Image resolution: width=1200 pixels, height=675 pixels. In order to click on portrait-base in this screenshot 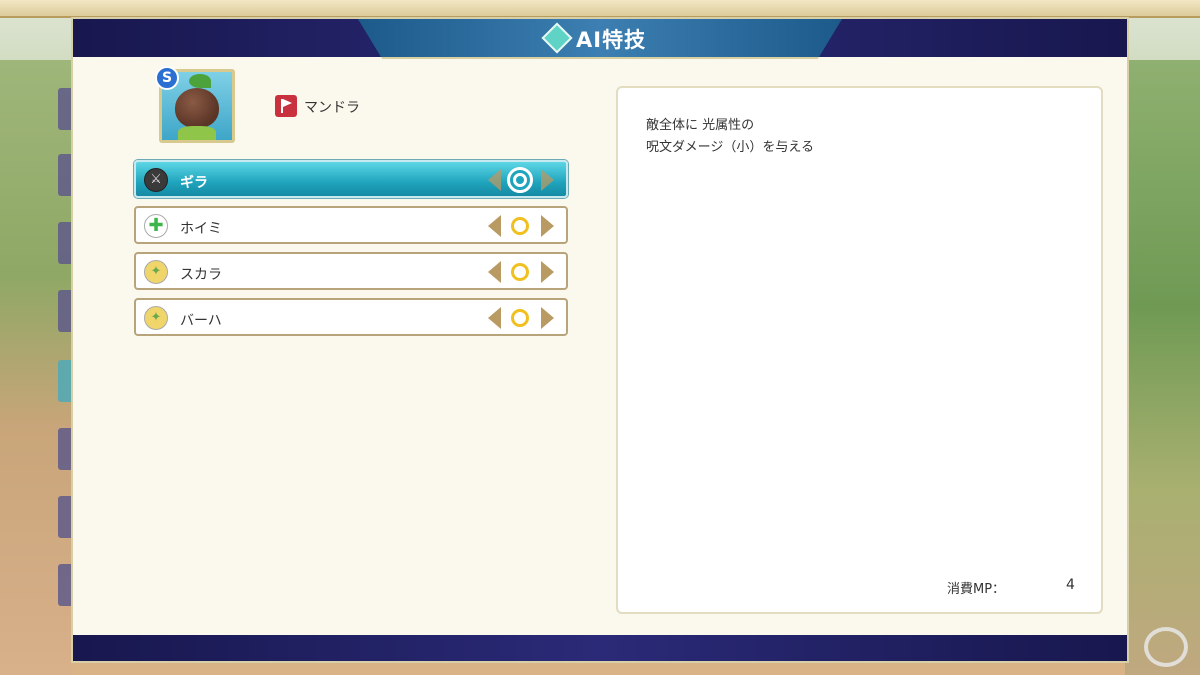, I will do `click(197, 133)`.